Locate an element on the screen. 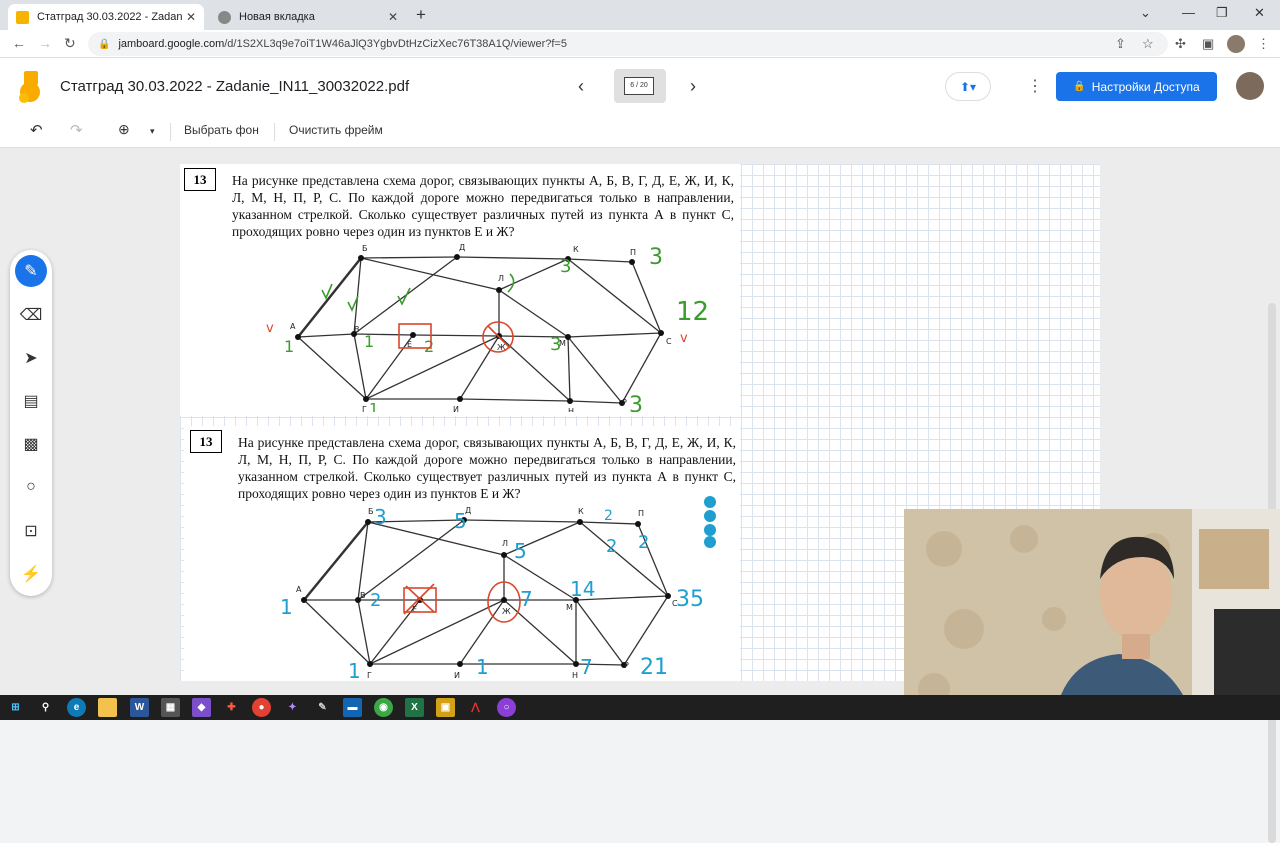 This screenshot has width=1280, height=843. sticky-note-icon: ▤ is located at coordinates (31, 401).